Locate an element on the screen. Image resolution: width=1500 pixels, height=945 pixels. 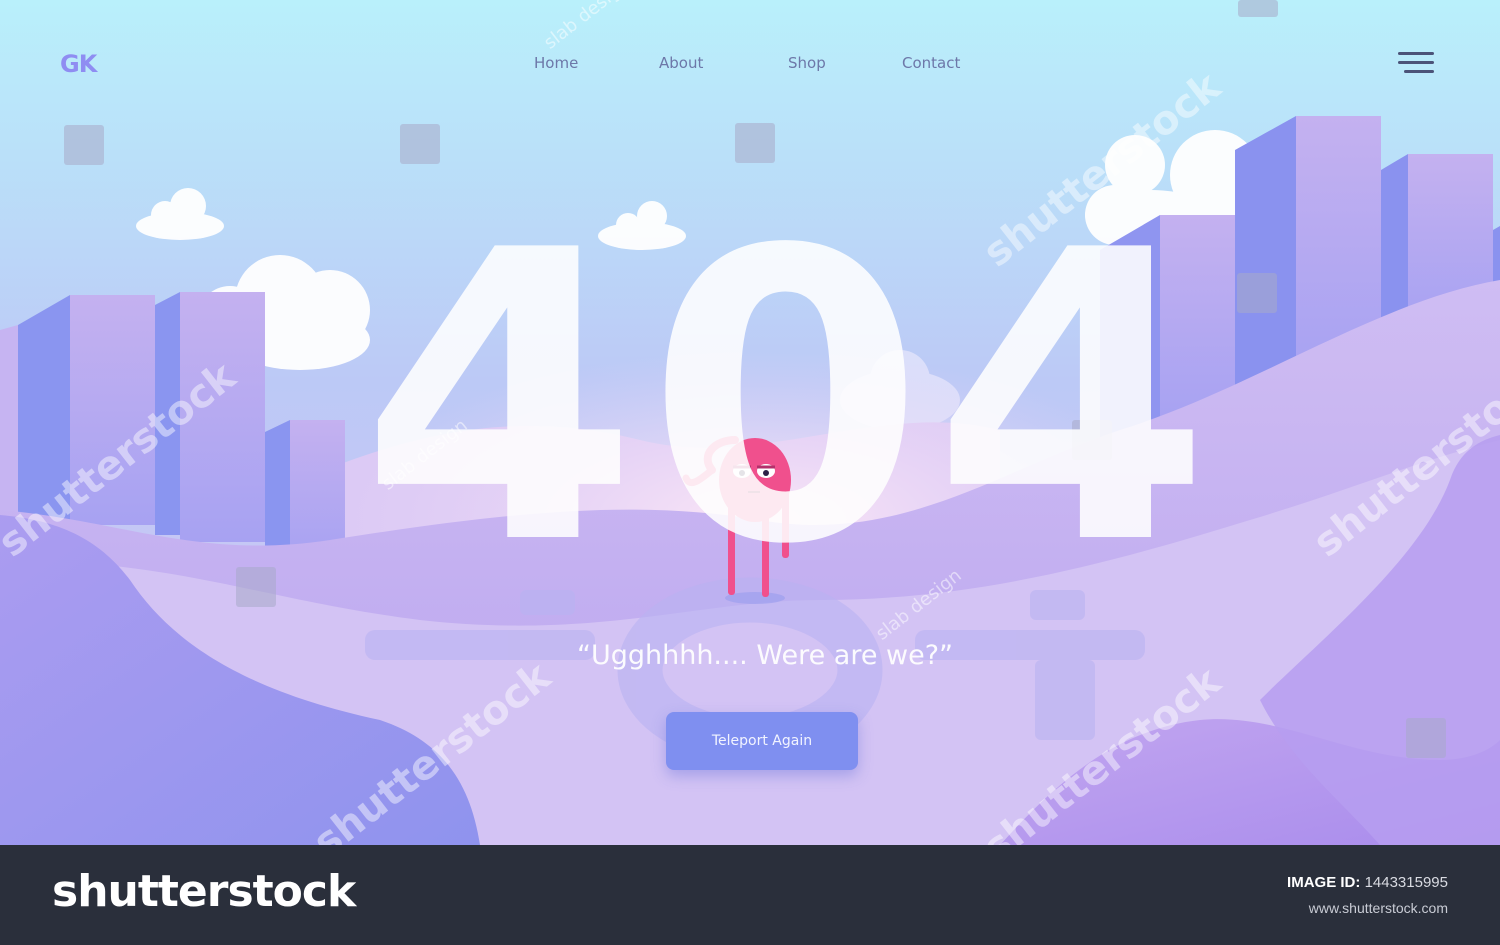
hamburger-menu-icon is located at coordinates (1416, 65).